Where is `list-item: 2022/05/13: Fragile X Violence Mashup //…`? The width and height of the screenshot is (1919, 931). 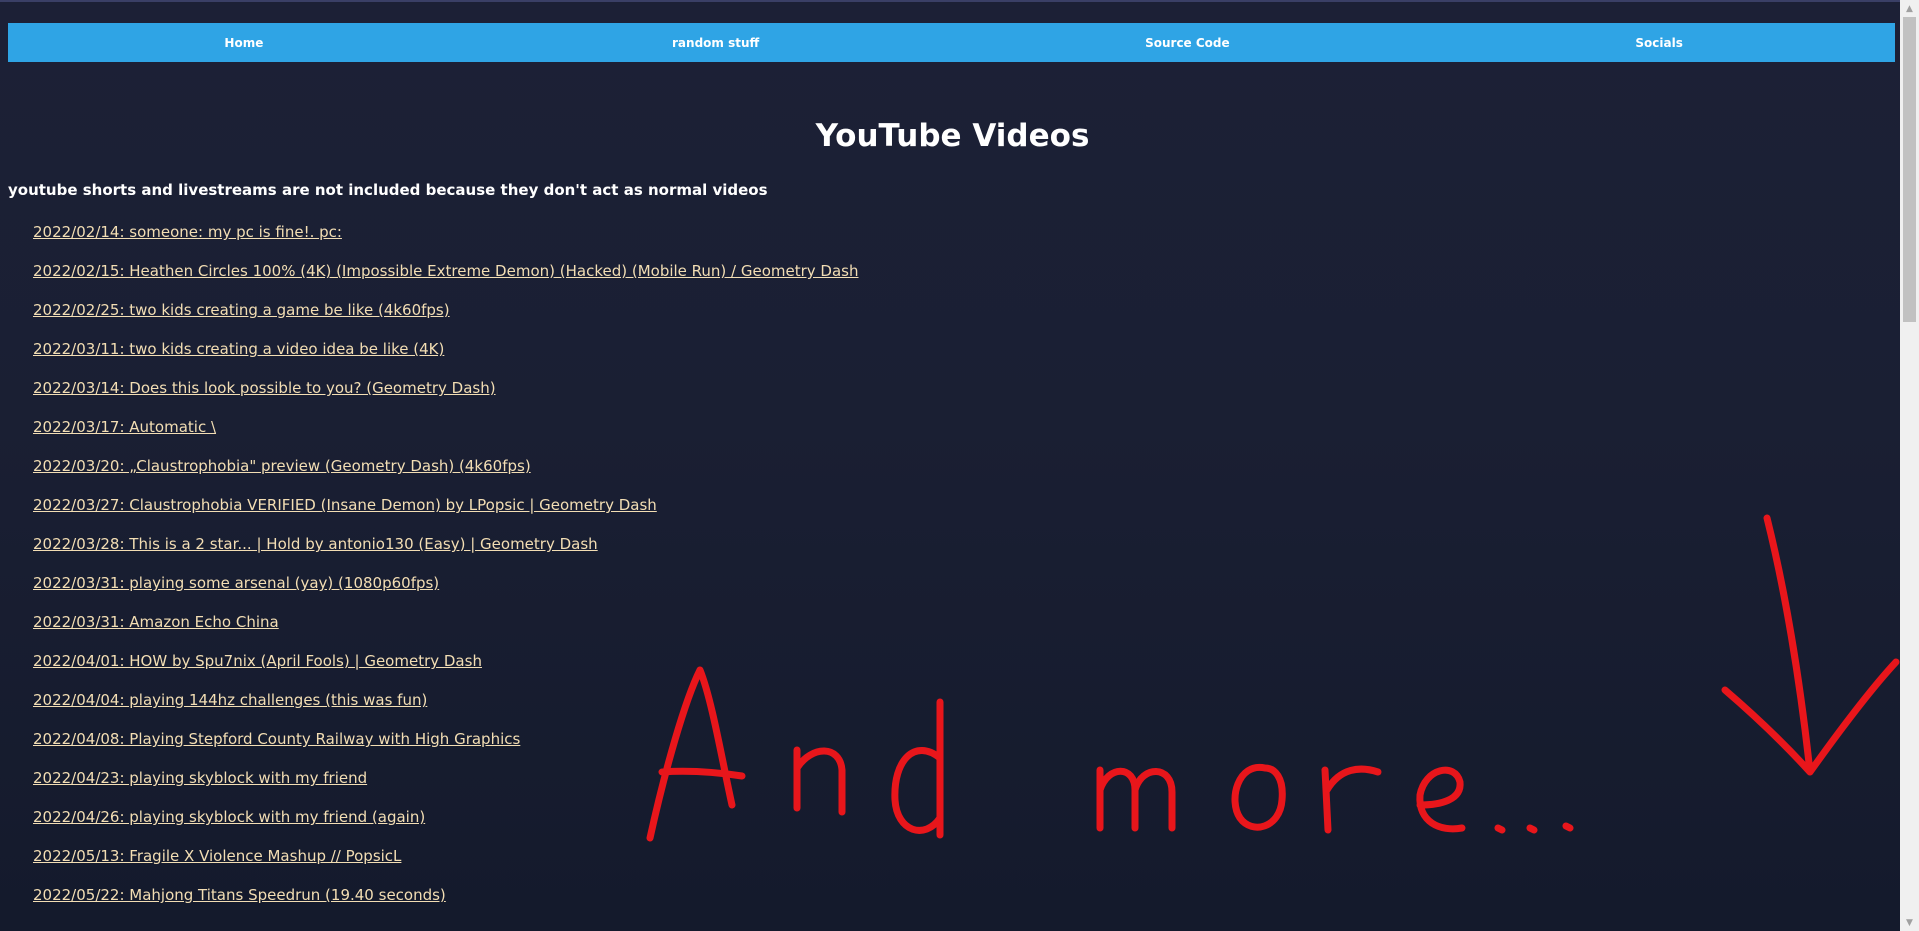
list-item: 2022/05/13: Fragile X Violence Mashup //… is located at coordinates (446, 863).